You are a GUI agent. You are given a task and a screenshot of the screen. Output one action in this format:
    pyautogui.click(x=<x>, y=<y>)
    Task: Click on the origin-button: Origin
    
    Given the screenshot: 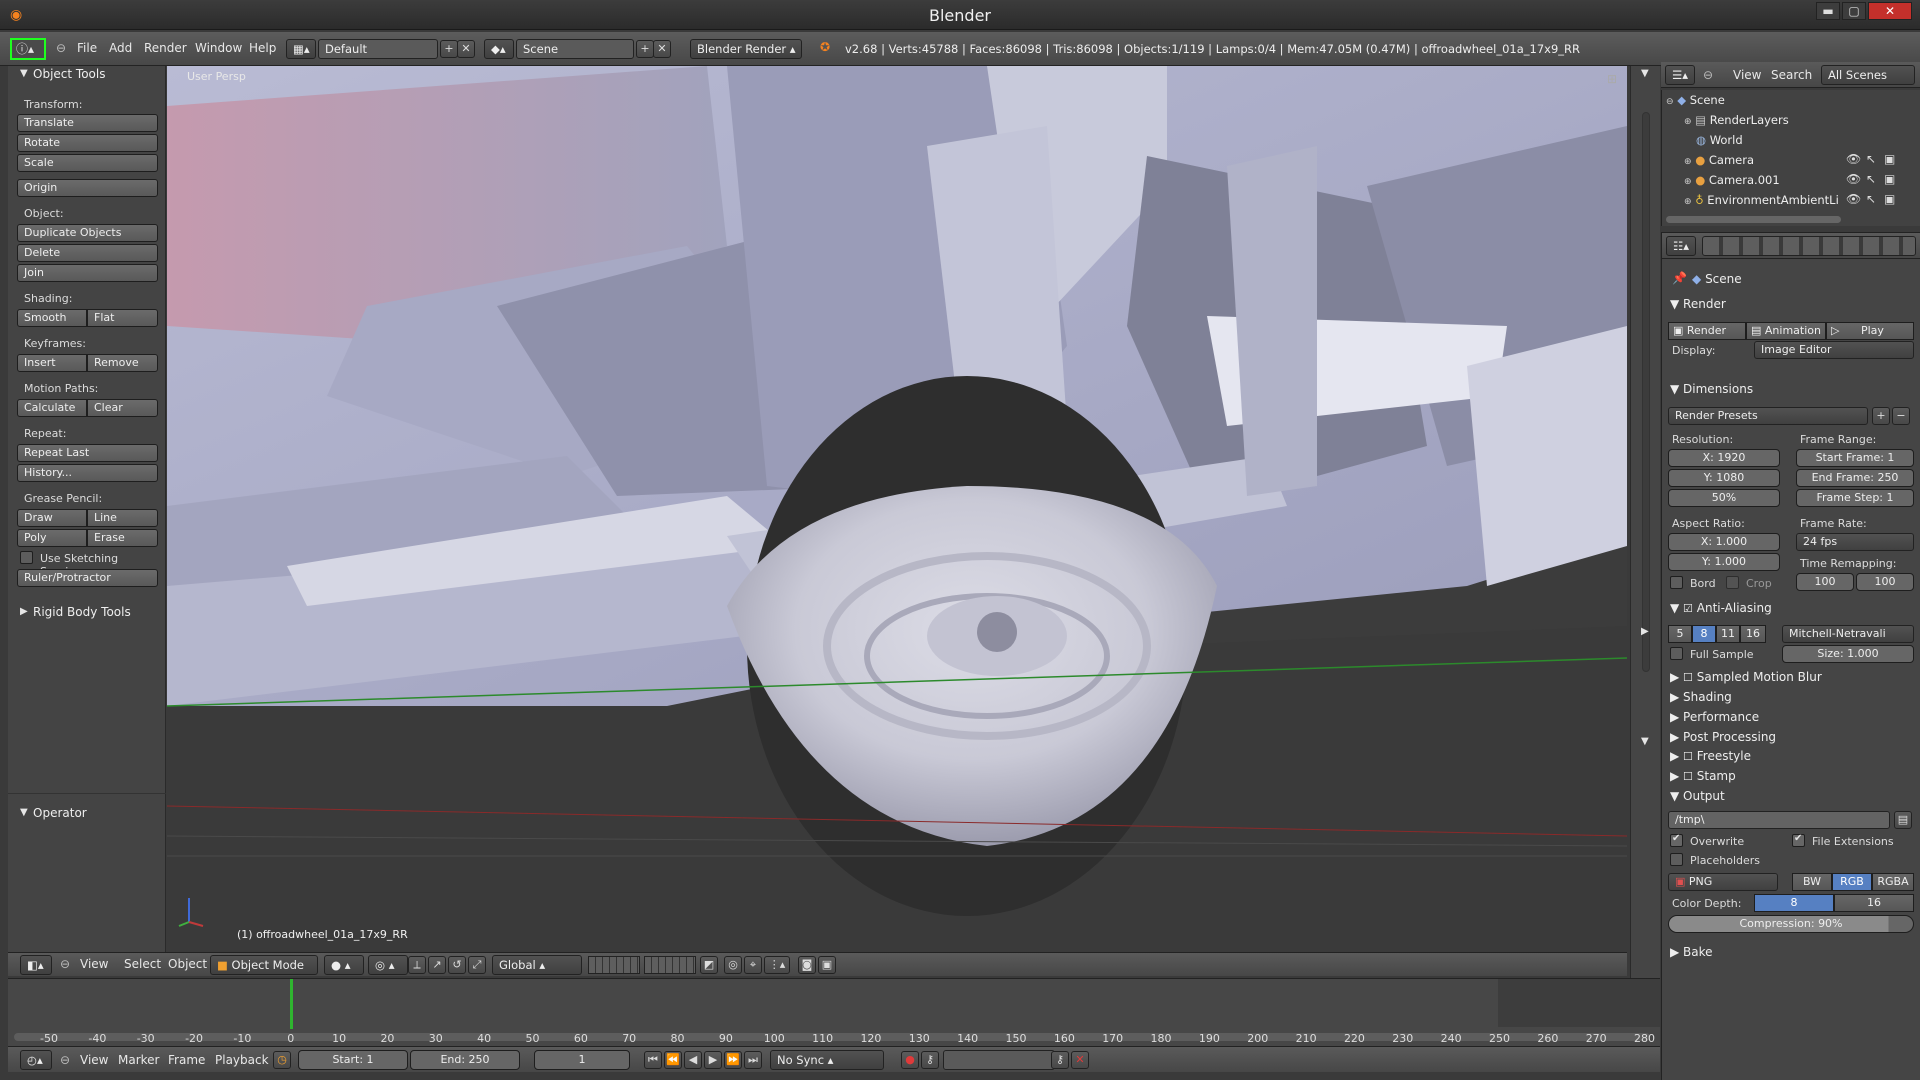 What is the action you would take?
    pyautogui.click(x=87, y=188)
    